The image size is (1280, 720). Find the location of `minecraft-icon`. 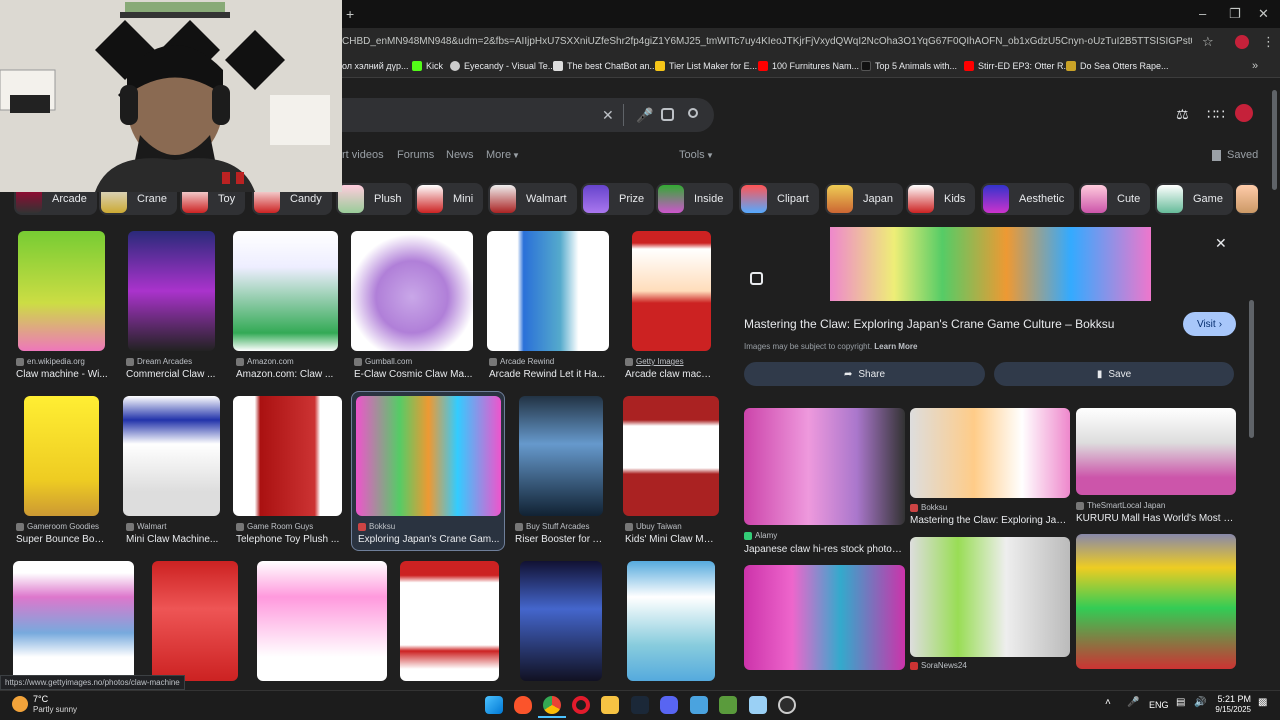

minecraft-icon is located at coordinates (728, 705).